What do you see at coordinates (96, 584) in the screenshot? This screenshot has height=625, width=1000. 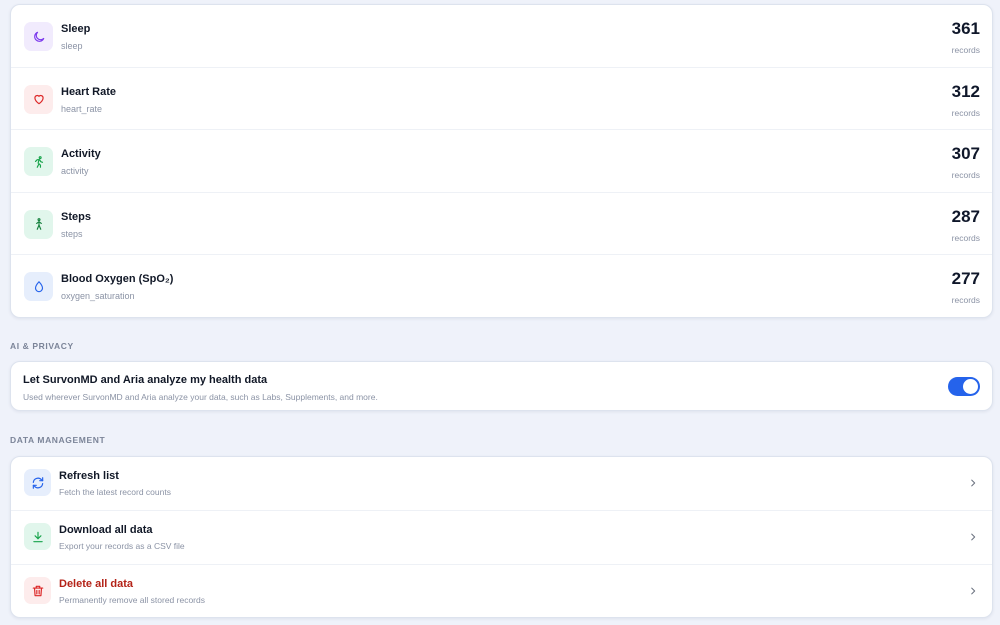 I see `action-title: Delete all data` at bounding box center [96, 584].